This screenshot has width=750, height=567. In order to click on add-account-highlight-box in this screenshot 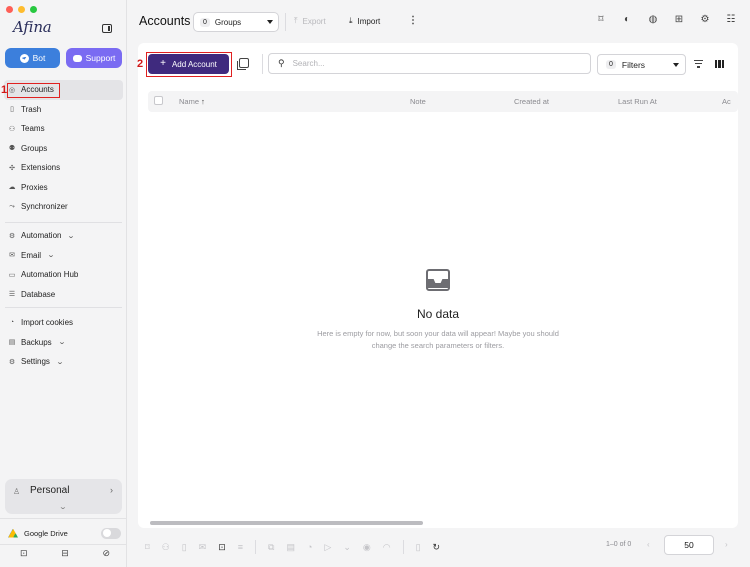, I will do `click(189, 64)`.